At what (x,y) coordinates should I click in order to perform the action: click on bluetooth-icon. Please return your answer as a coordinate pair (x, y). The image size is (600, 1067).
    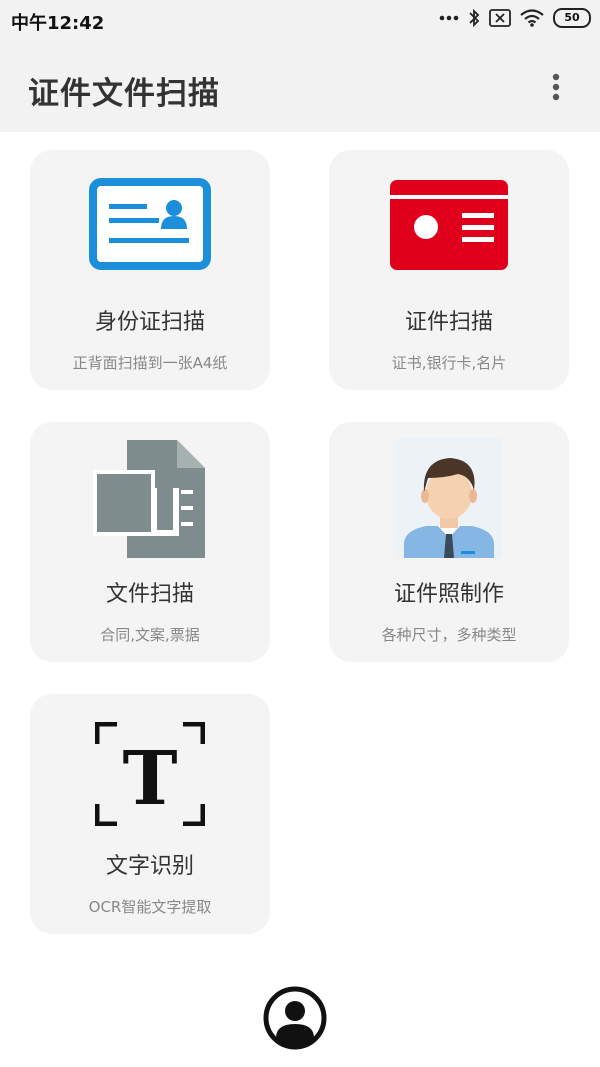
    Looking at the image, I should click on (474, 18).